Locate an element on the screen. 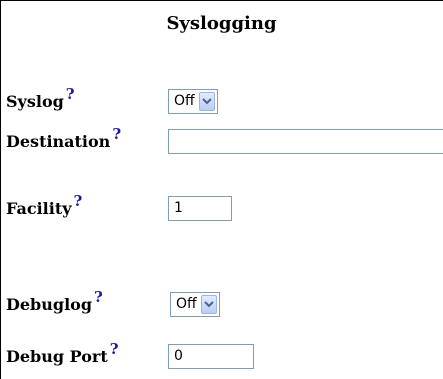 The height and width of the screenshot is (379, 443). syslog-label-group: Syslog ? is located at coordinates (40, 101).